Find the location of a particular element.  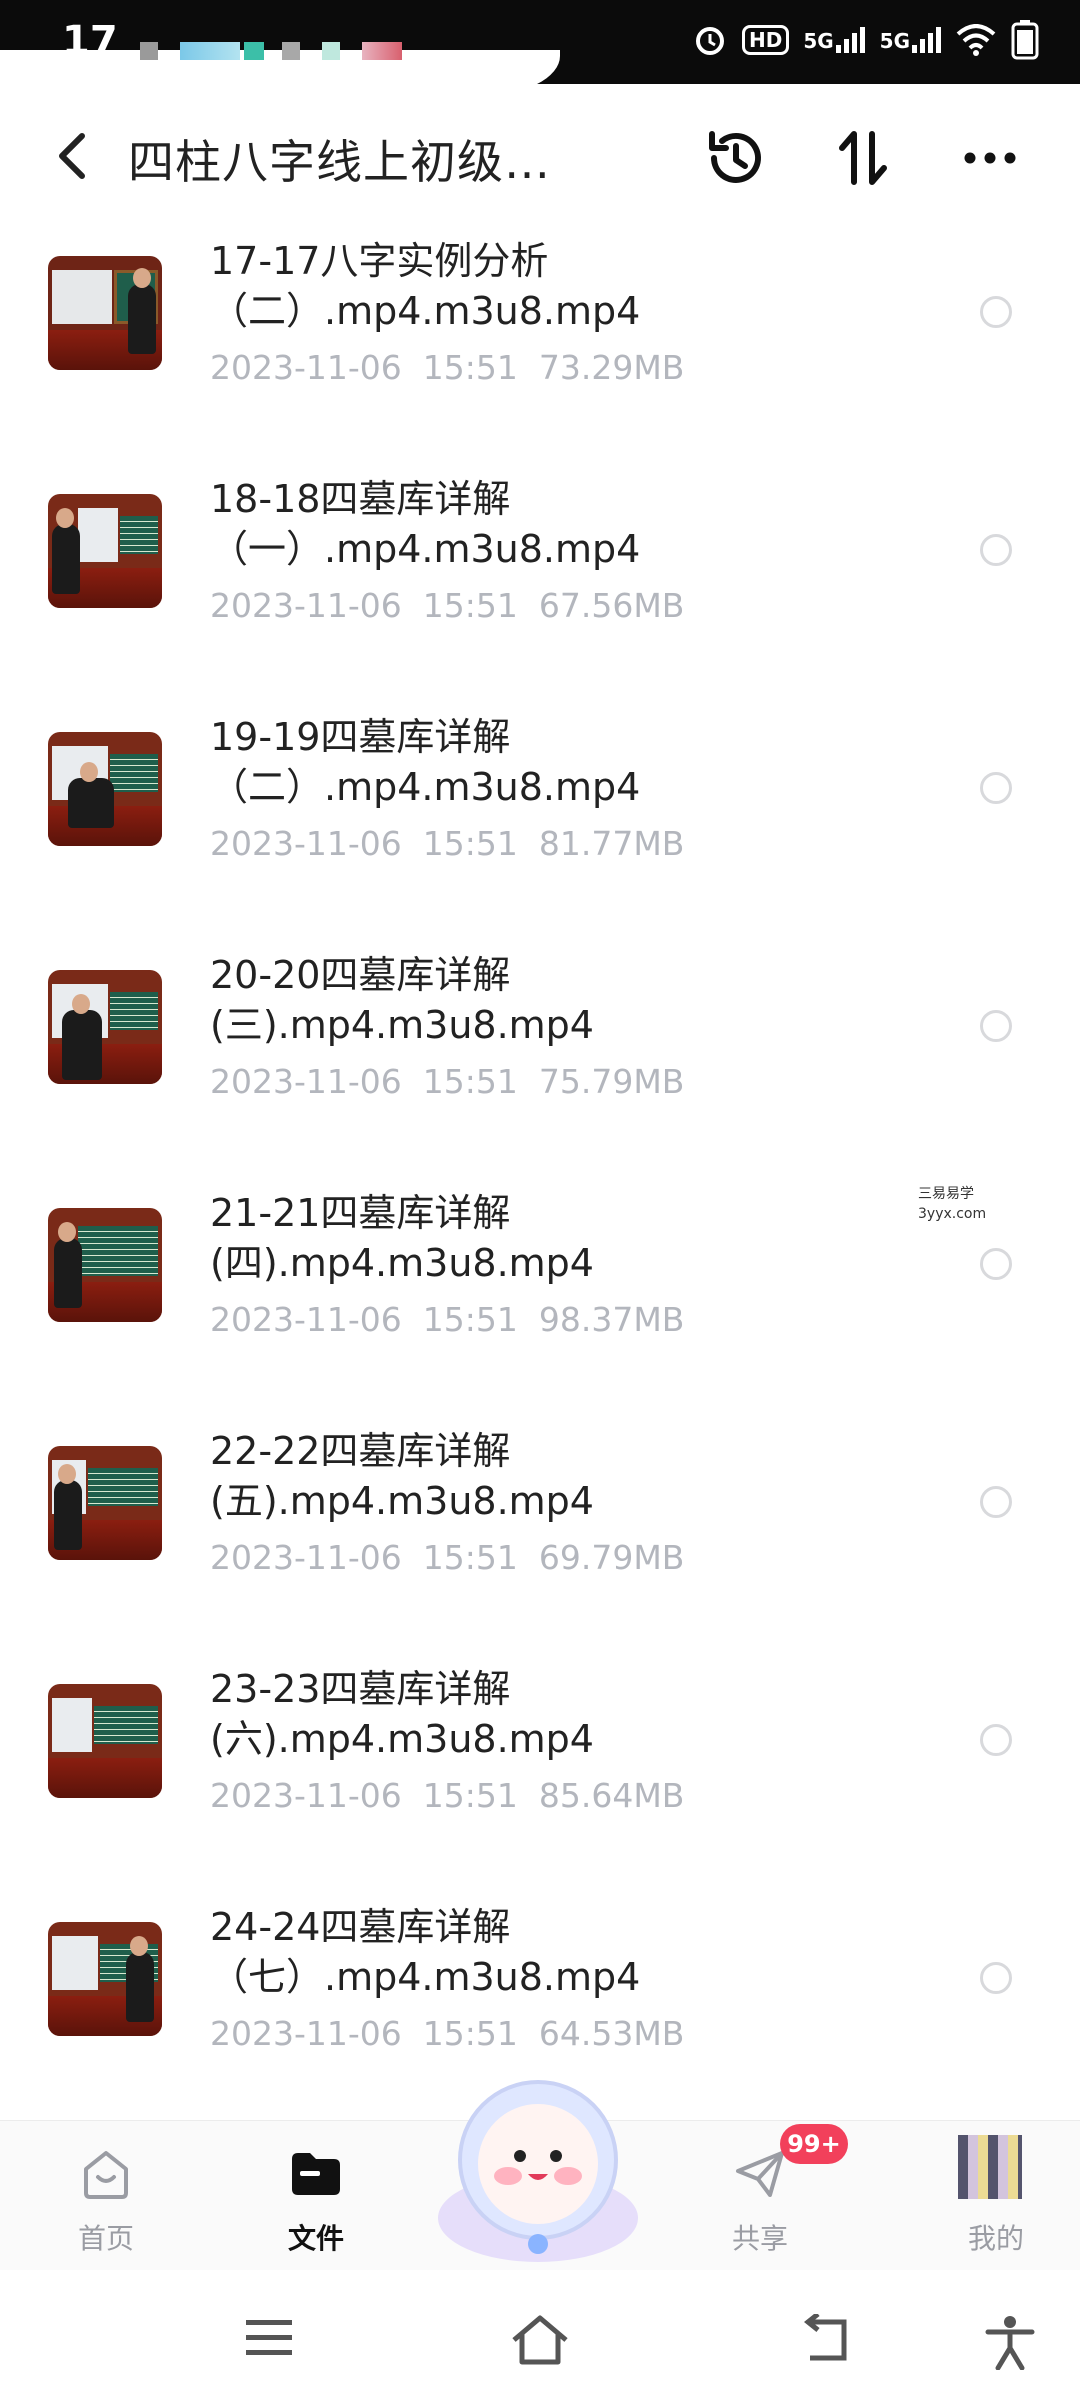

file-meta: 2023-11-06 15:51 69.79MB is located at coordinates (447, 1557).